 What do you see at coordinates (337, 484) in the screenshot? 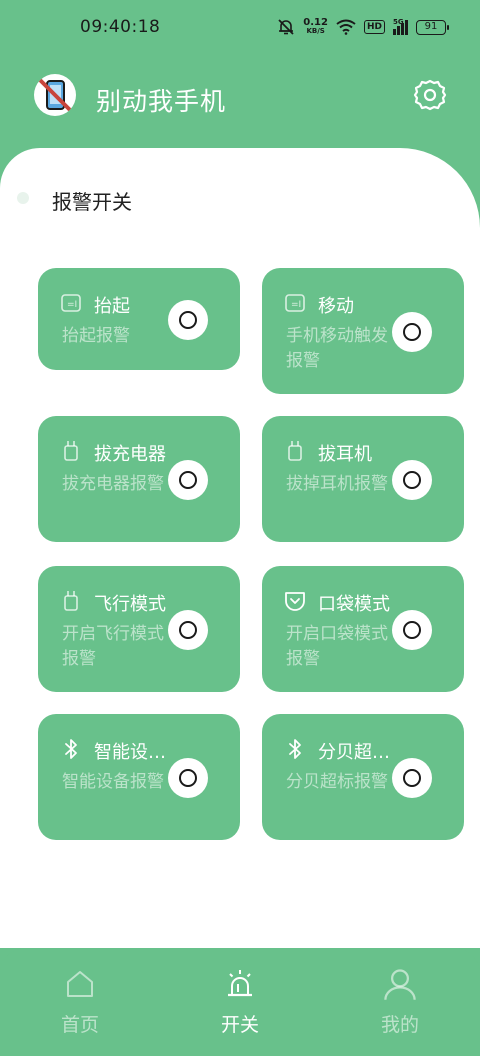
I see `card-desc: 拔掉耳机报警` at bounding box center [337, 484].